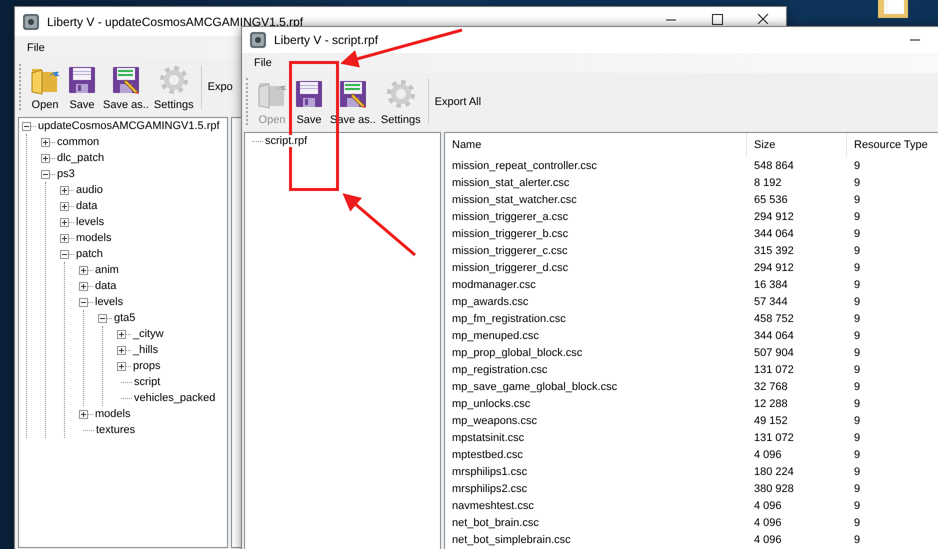  What do you see at coordinates (774, 268) in the screenshot?
I see `table-cell-text: 294 912` at bounding box center [774, 268].